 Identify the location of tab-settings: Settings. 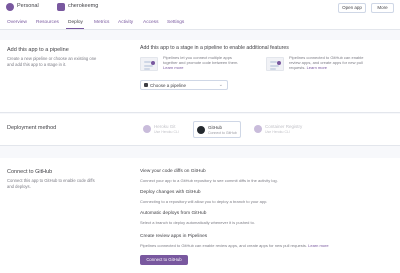
(175, 22).